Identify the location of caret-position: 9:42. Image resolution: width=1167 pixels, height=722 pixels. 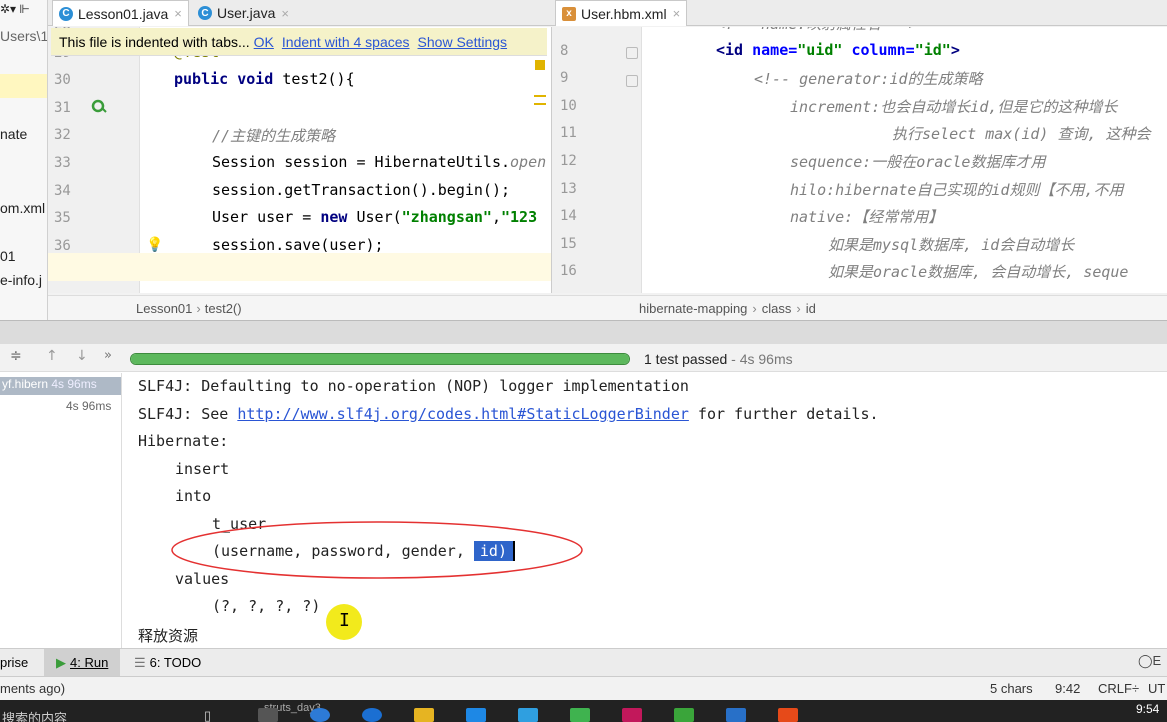
(1067, 688).